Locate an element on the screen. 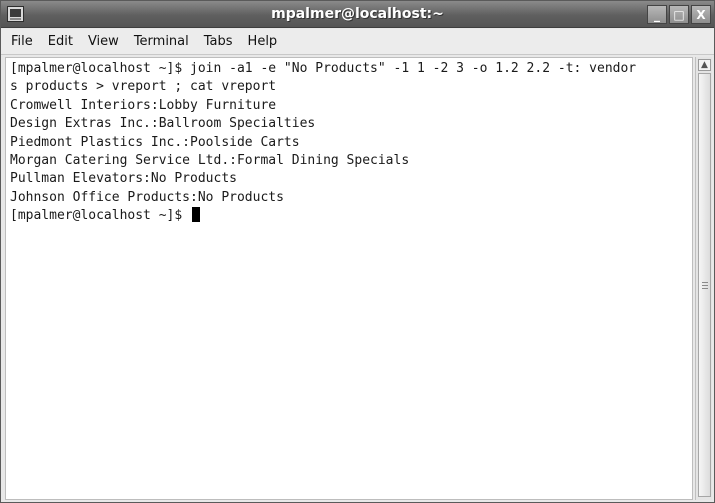 This screenshot has width=715, height=503. scroll-up-arrow-icon: ▲ is located at coordinates (704, 65).